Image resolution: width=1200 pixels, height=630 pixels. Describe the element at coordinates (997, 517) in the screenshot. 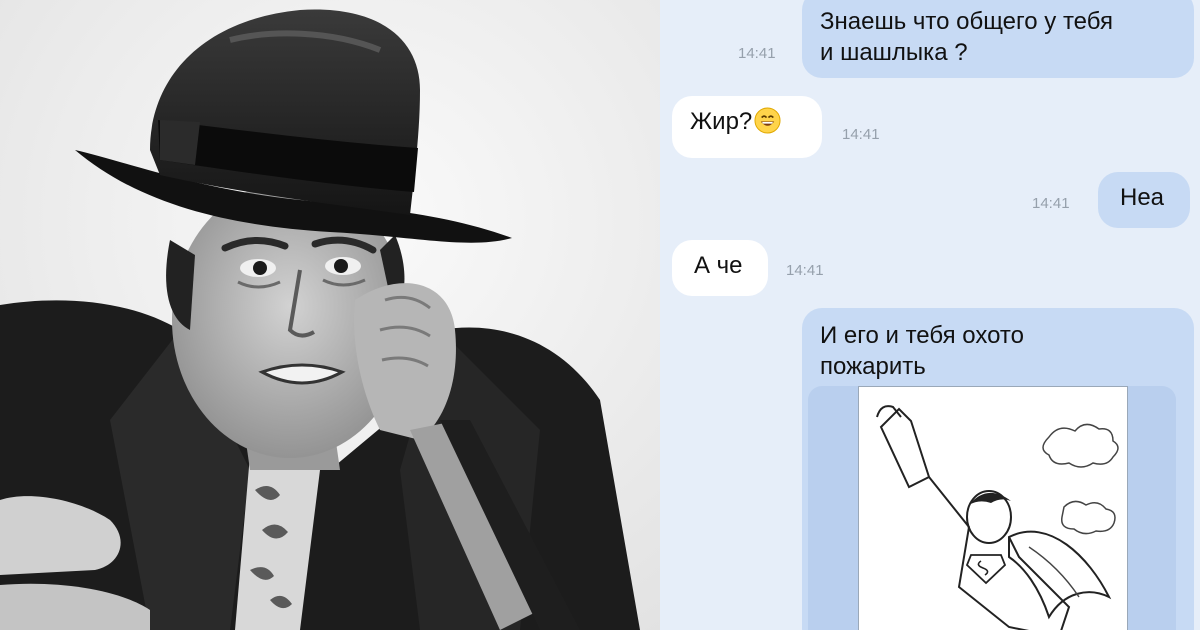

I see `superhero-drawing` at that location.